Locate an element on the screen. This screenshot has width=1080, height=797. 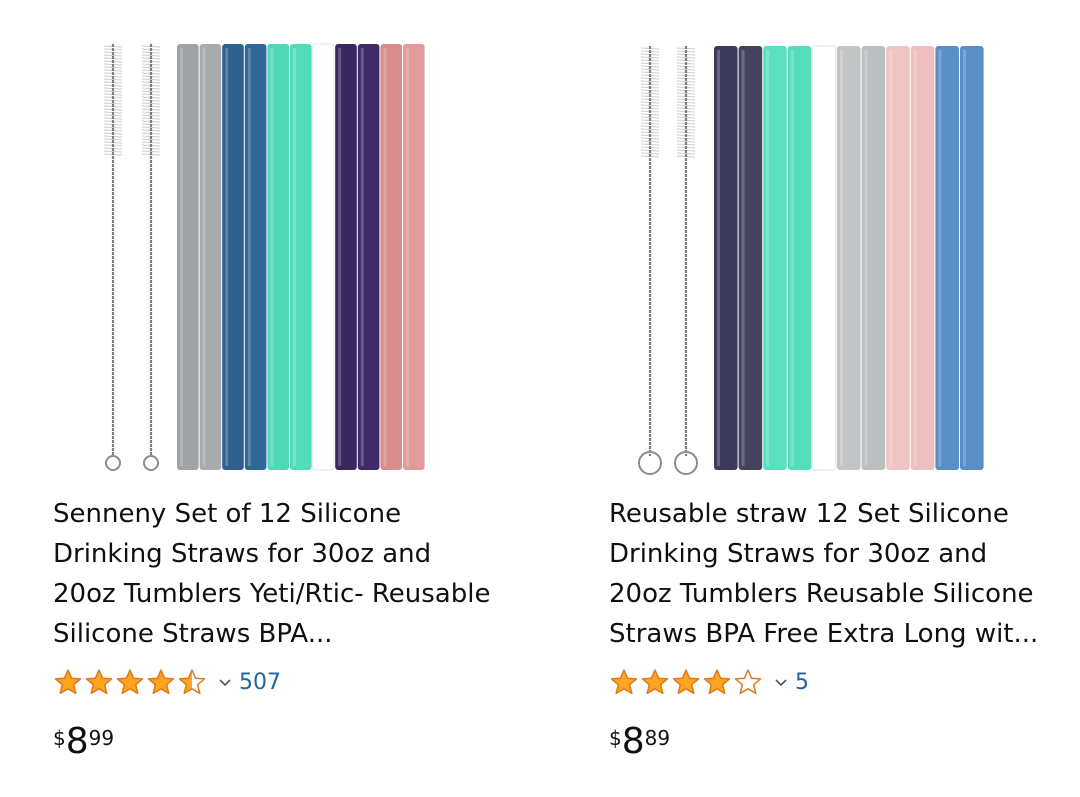
price: $ 8 89 is located at coordinates (639, 742).